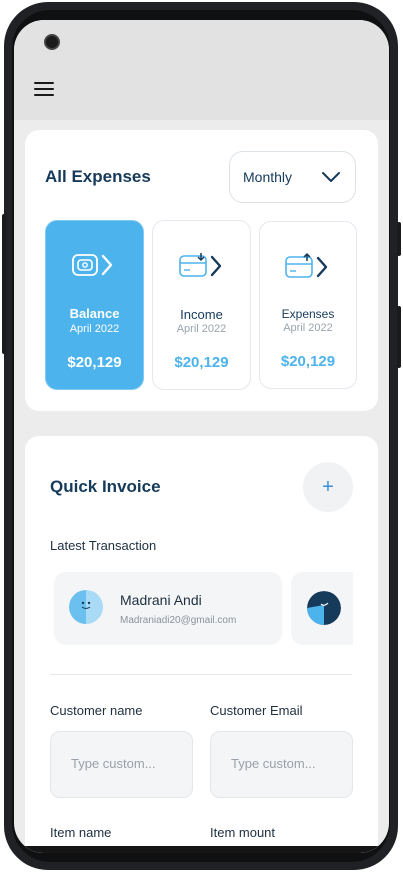  I want to click on expenses-tile-value: $20,129, so click(308, 361).